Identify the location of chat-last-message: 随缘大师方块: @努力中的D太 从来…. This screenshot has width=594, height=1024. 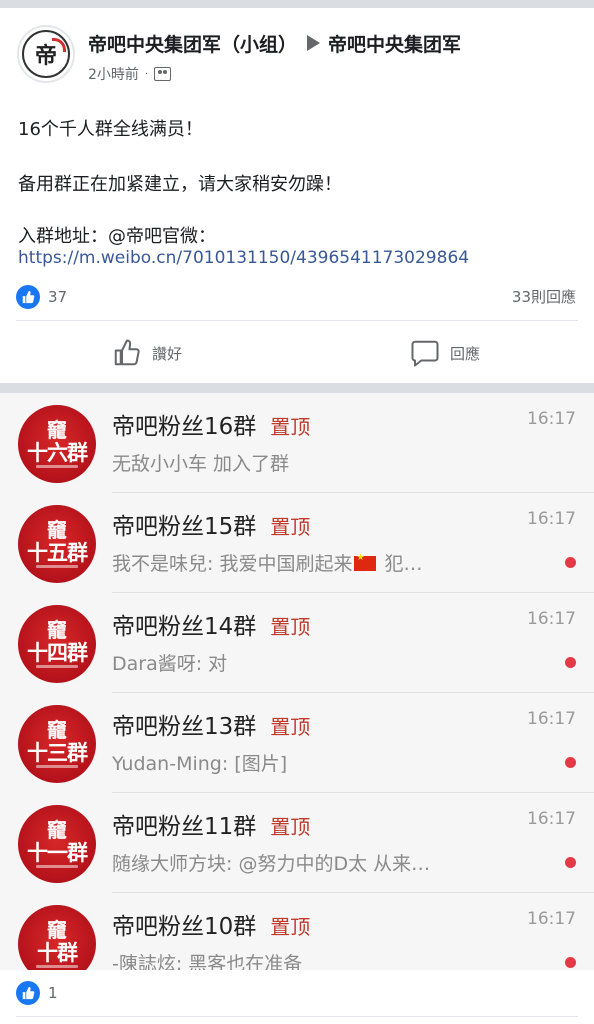
(271, 864).